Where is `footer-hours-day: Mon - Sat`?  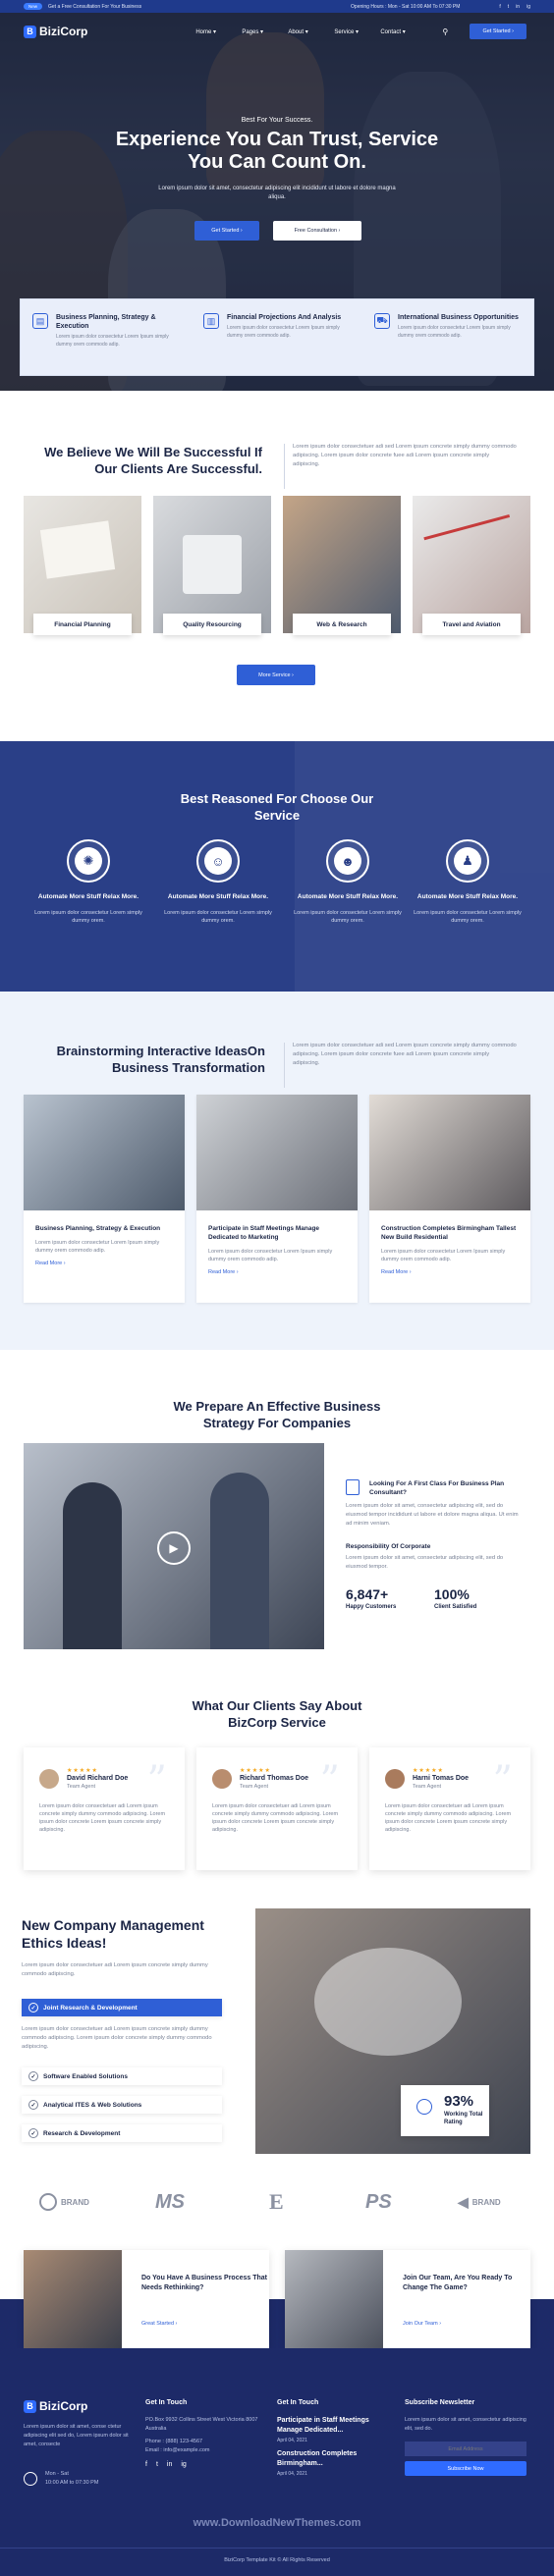
footer-hours-day: Mon - Sat is located at coordinates (57, 2474).